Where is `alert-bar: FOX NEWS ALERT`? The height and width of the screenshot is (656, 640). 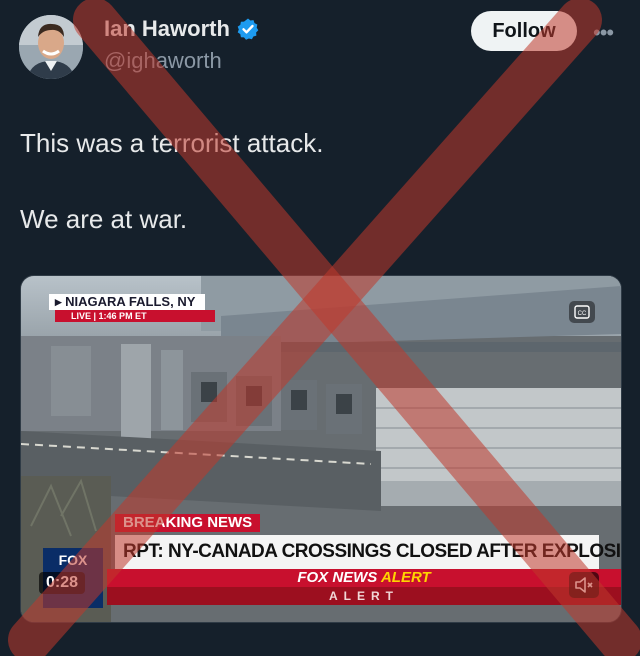 alert-bar: FOX NEWS ALERT is located at coordinates (364, 578).